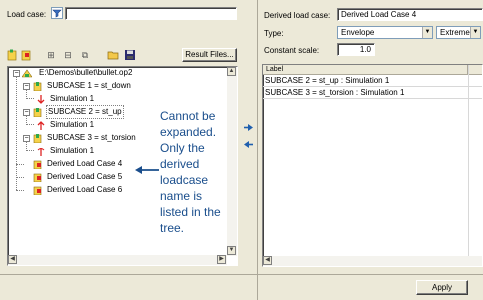 Image resolution: width=483 pixels, height=300 pixels. Describe the element at coordinates (248, 127) in the screenshot. I see `move-right-icon` at that location.